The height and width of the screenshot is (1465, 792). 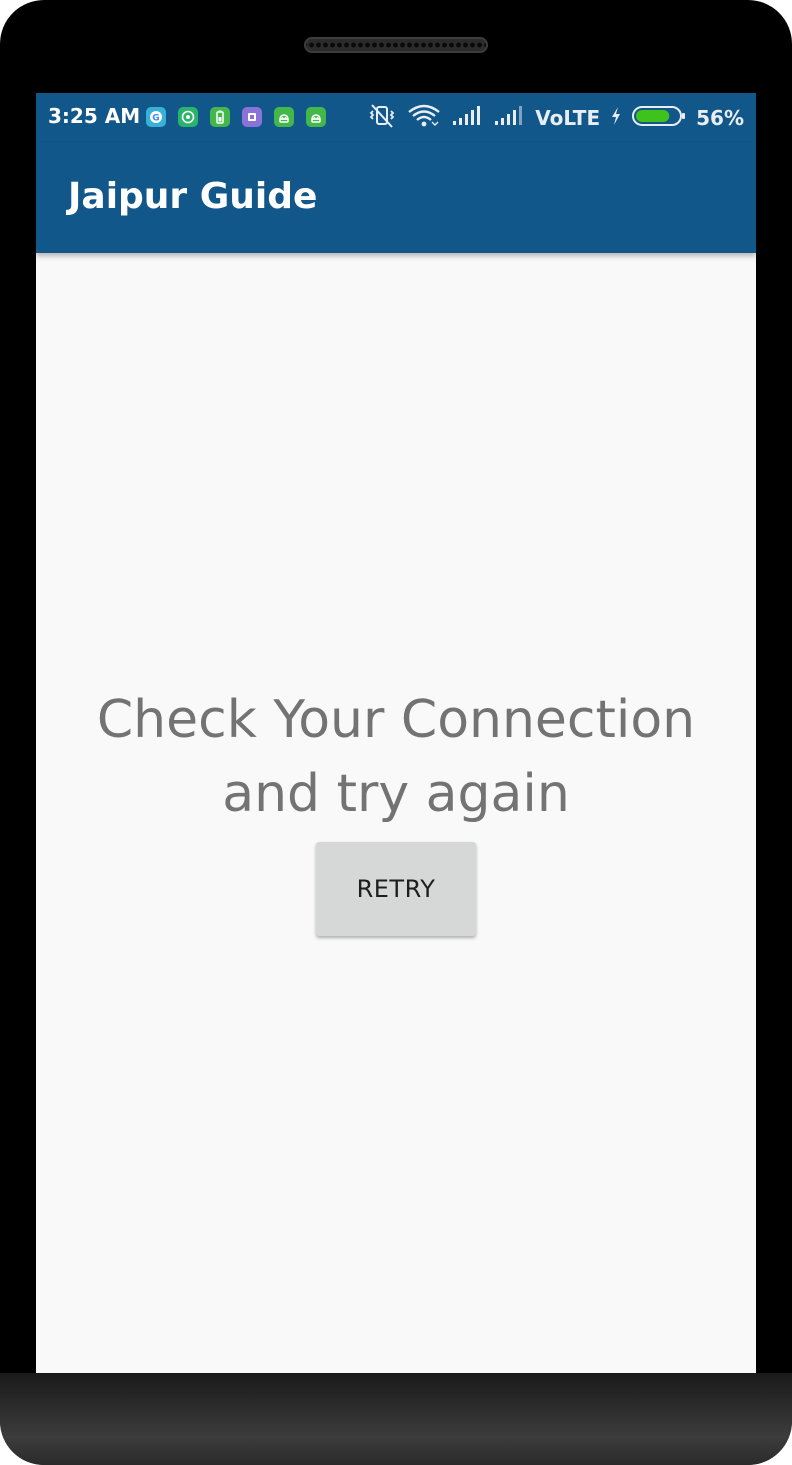 What do you see at coordinates (396, 794) in the screenshot?
I see `message-line-2: and try again` at bounding box center [396, 794].